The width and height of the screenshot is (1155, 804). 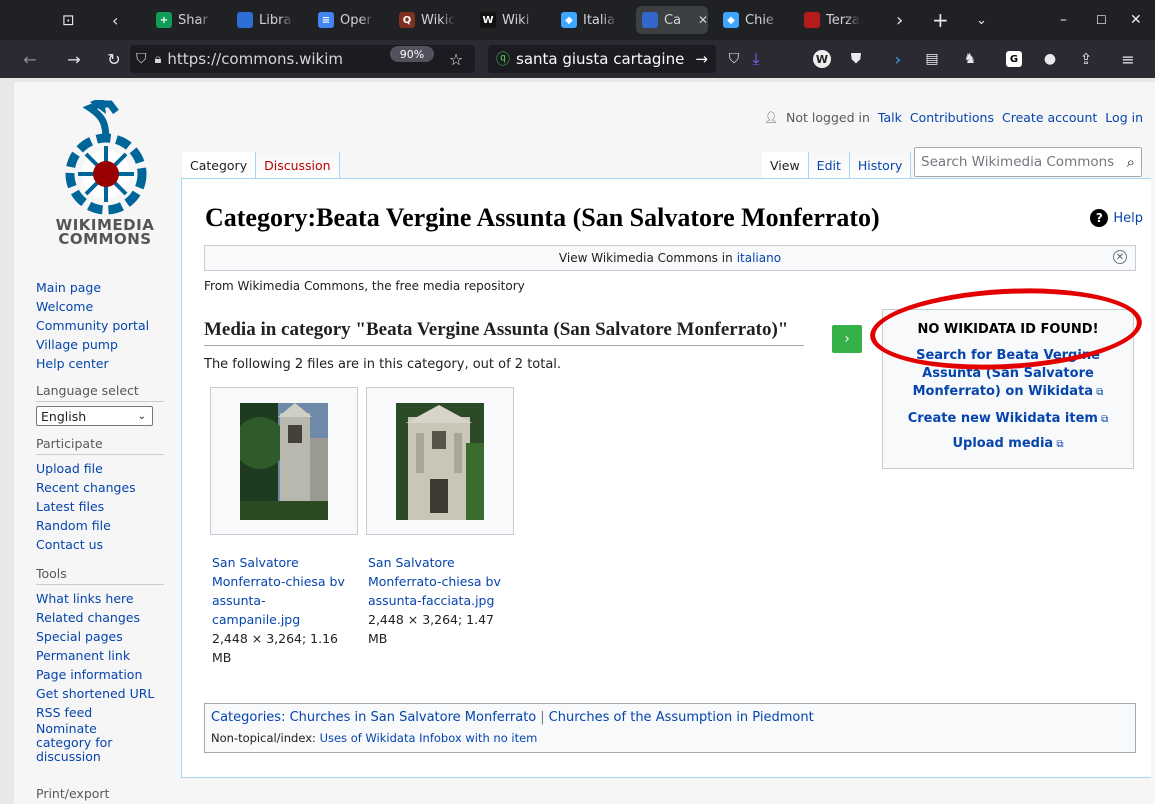 What do you see at coordinates (111, 712) in the screenshot?
I see `sidebar-link-rss-feed: RSS feed` at bounding box center [111, 712].